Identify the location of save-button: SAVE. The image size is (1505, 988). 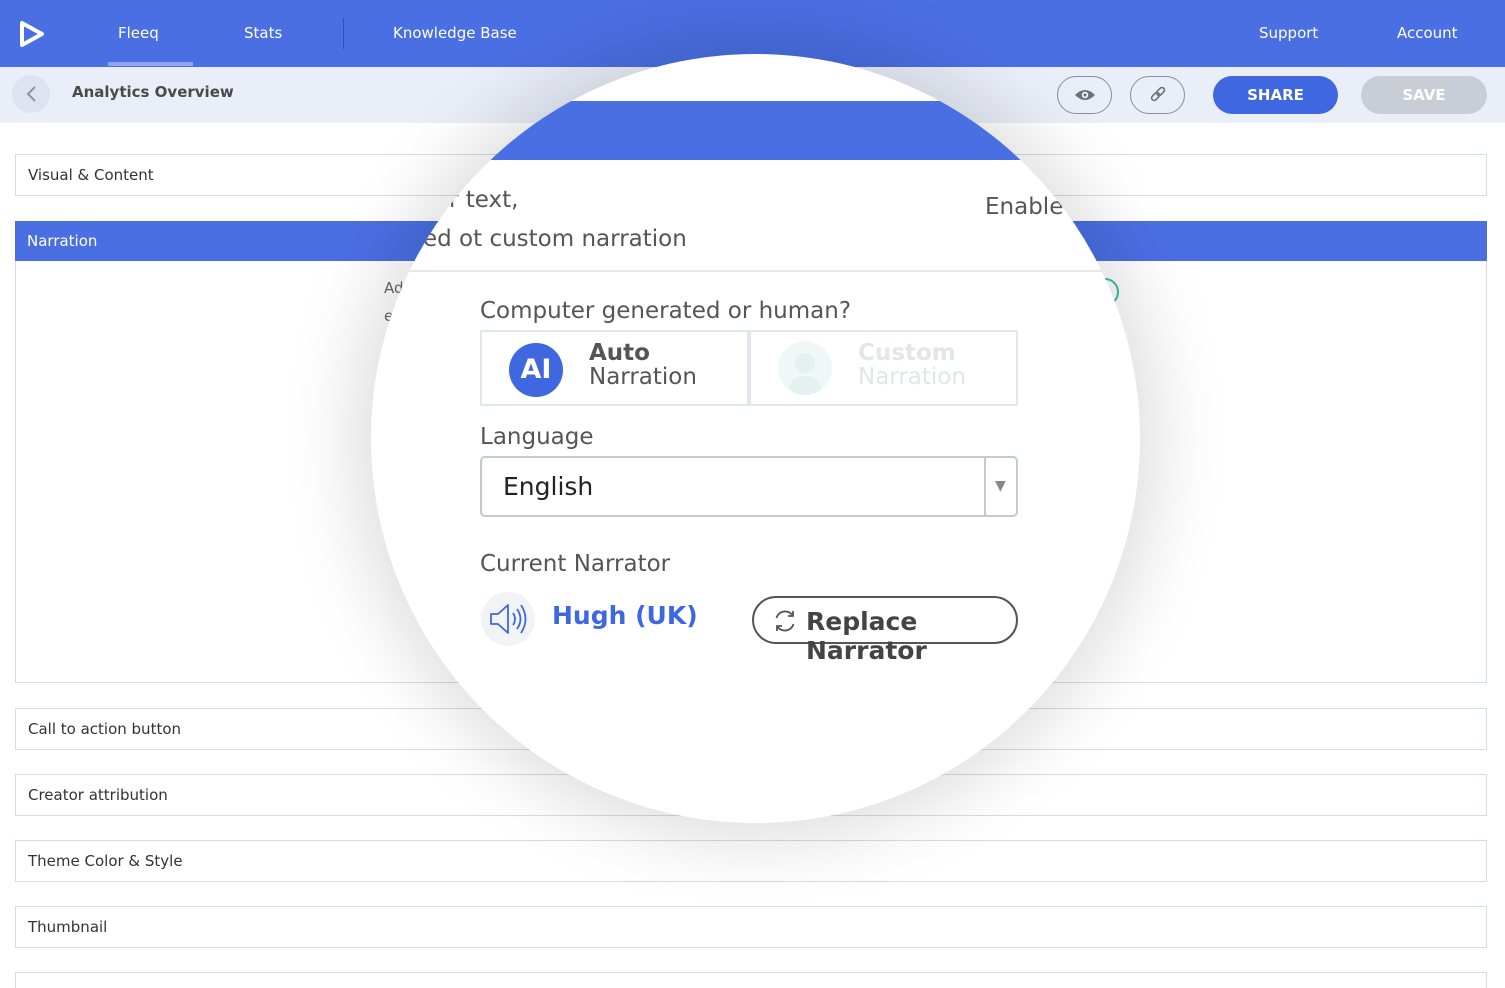
(1424, 95).